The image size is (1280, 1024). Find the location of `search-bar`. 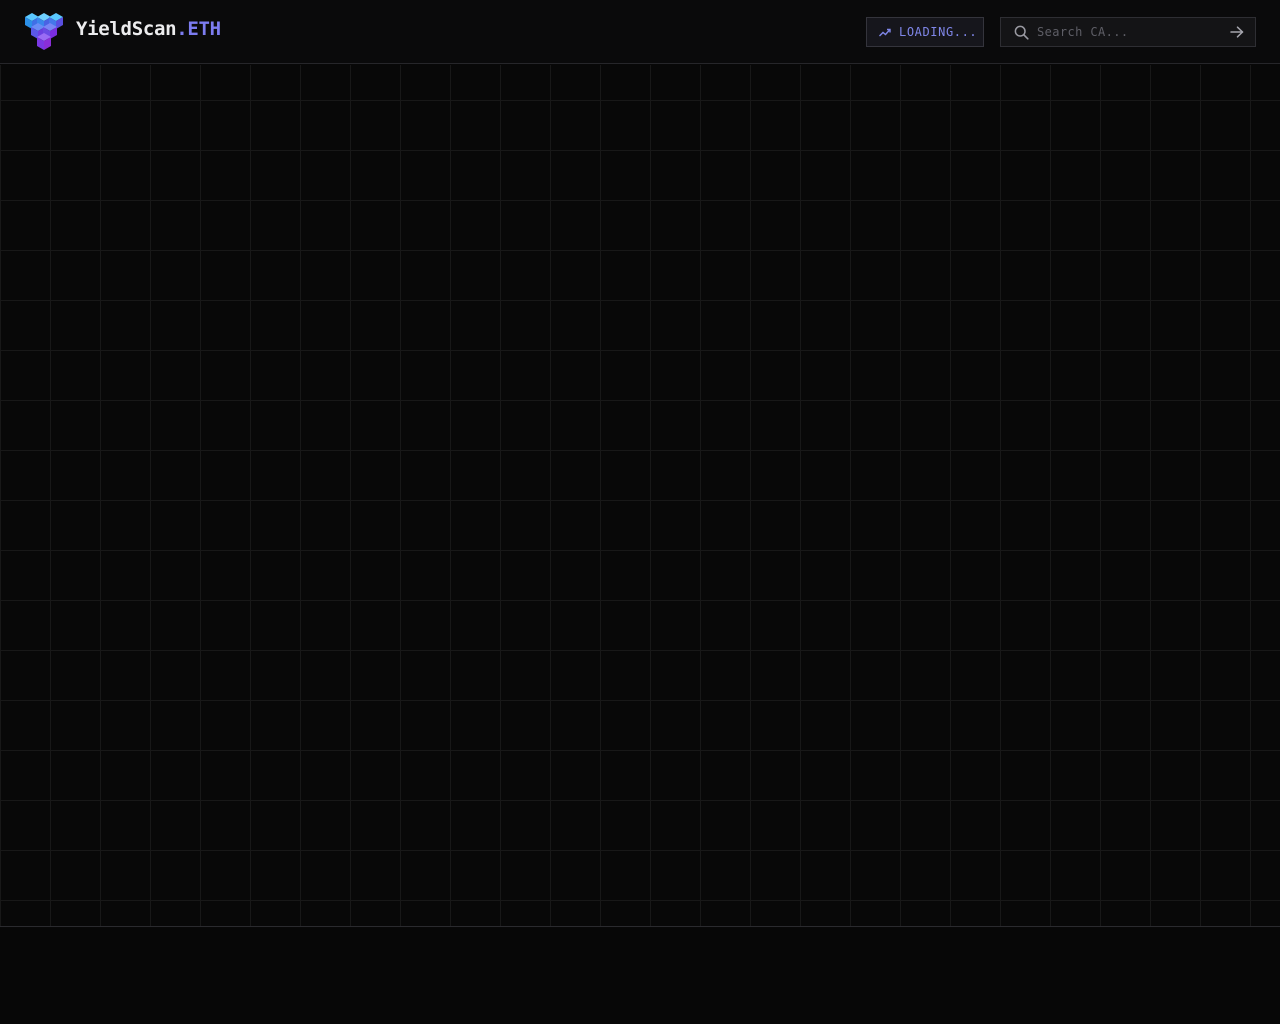

search-bar is located at coordinates (1128, 32).